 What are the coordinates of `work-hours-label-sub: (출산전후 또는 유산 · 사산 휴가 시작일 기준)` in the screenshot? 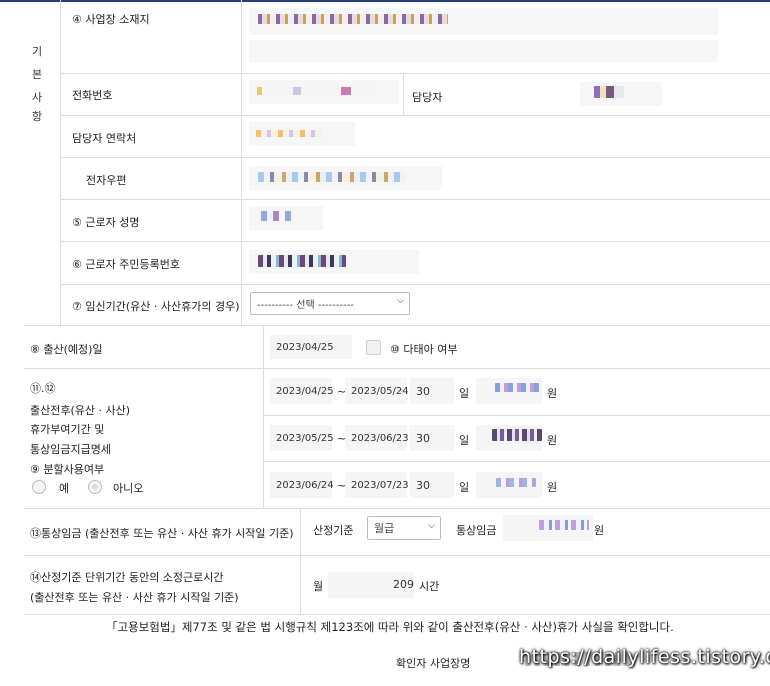 It's located at (134, 597).